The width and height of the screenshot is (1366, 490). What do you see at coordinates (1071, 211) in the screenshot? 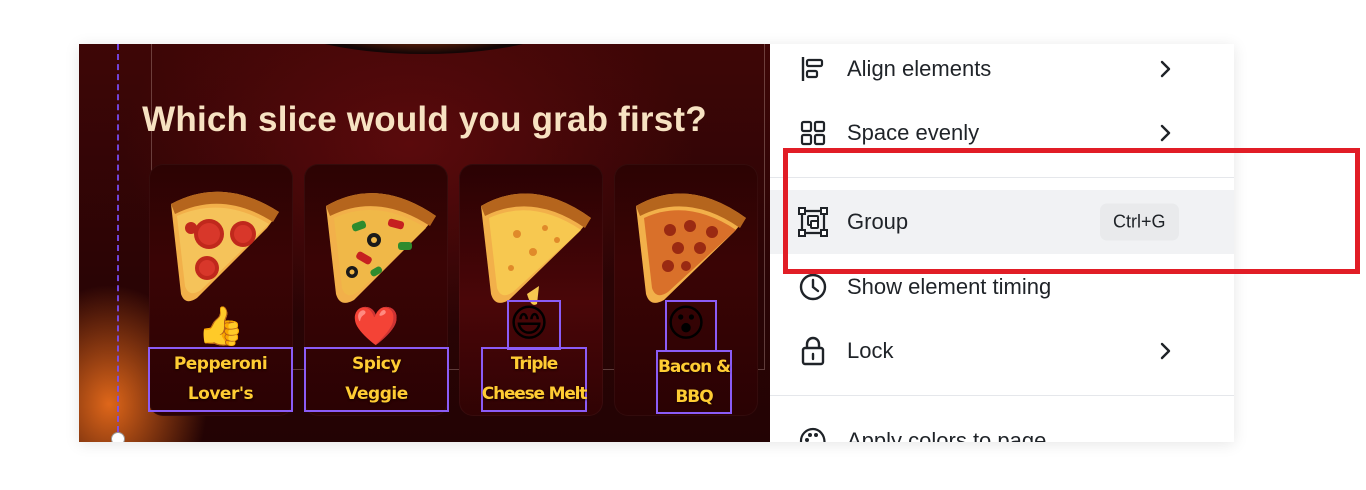
I see `annotation-highlight-box` at bounding box center [1071, 211].